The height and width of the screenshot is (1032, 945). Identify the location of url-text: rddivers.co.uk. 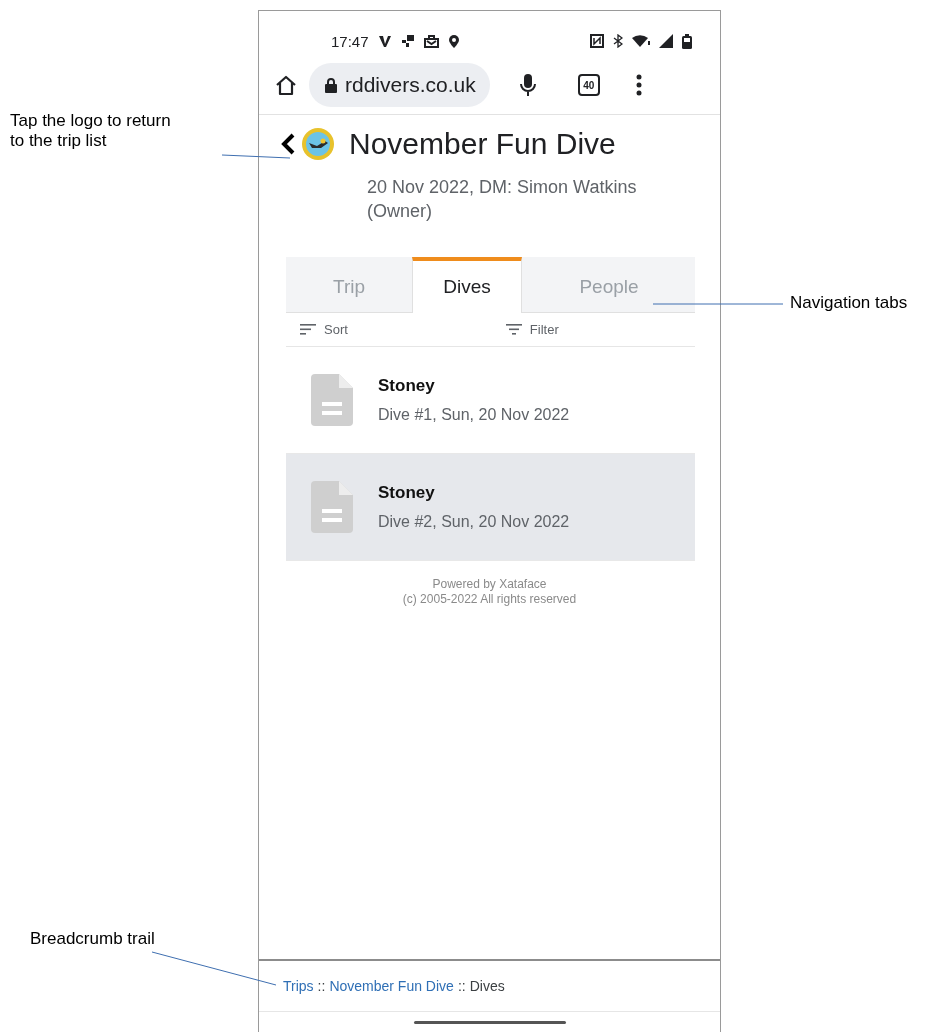
(410, 85).